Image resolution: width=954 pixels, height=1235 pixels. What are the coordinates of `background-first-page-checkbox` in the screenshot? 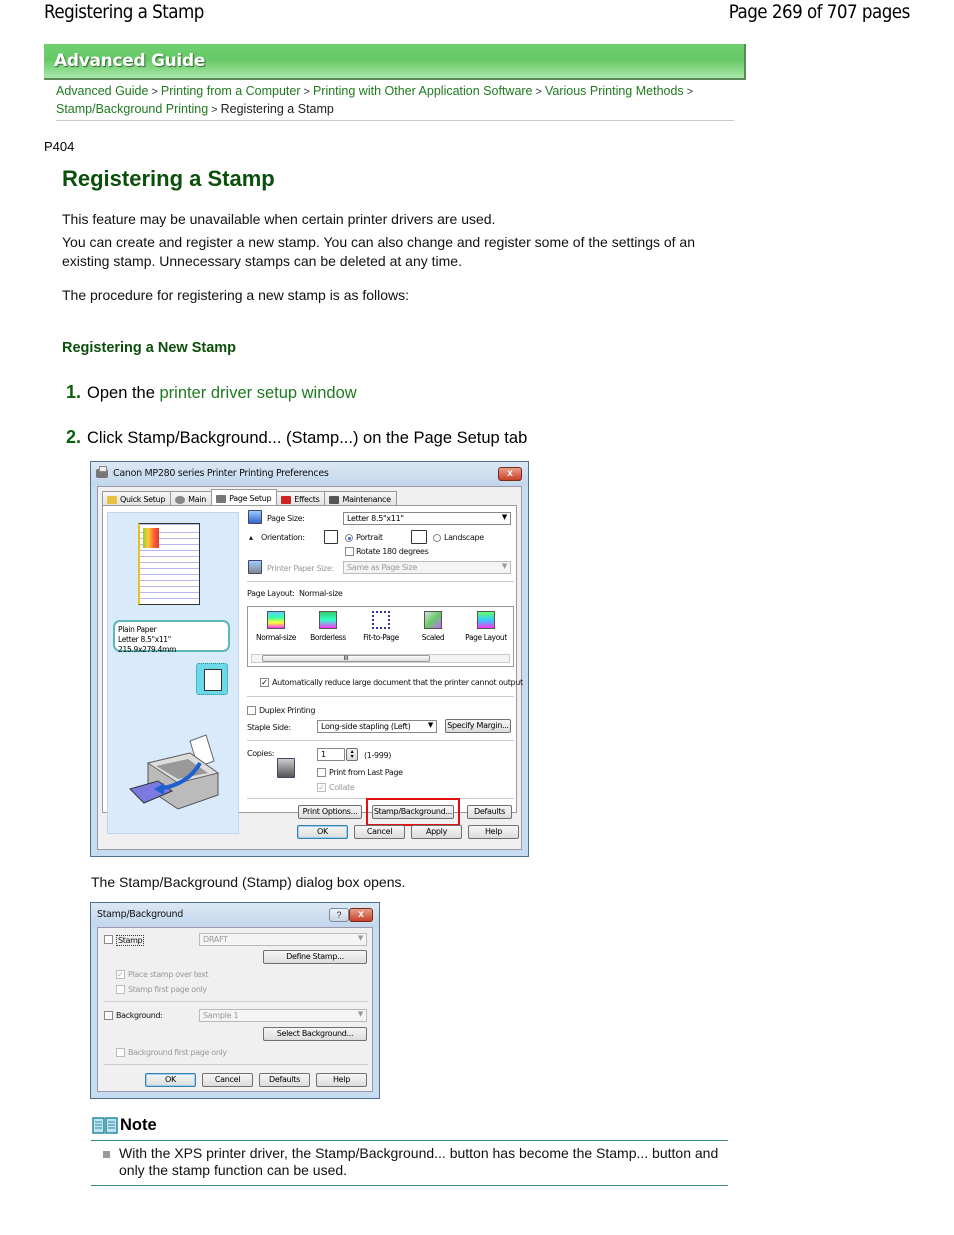 It's located at (120, 1052).